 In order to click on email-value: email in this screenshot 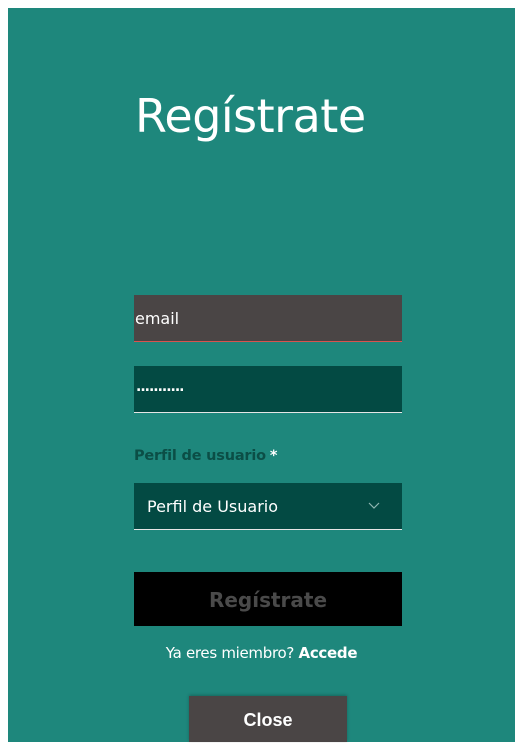, I will do `click(157, 318)`.